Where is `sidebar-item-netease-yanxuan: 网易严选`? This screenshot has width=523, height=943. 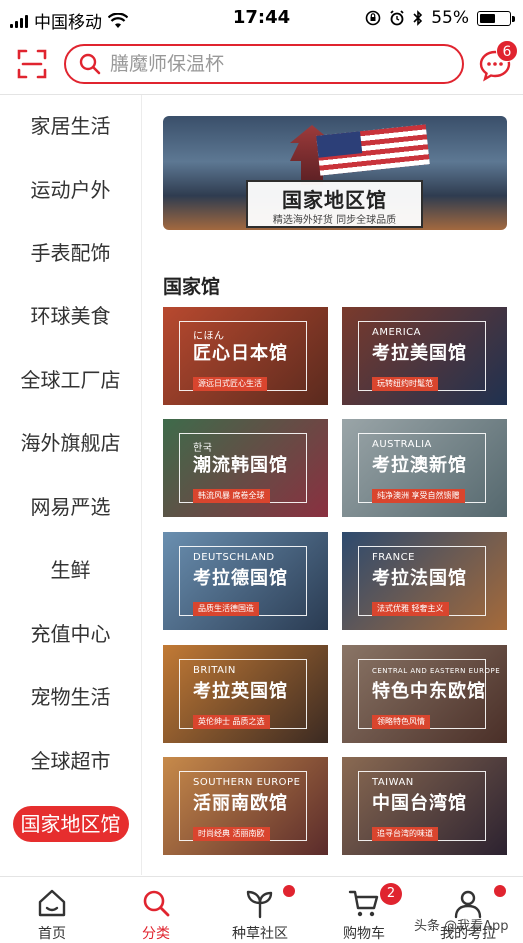 sidebar-item-netease-yanxuan: 网易严选 is located at coordinates (70, 507).